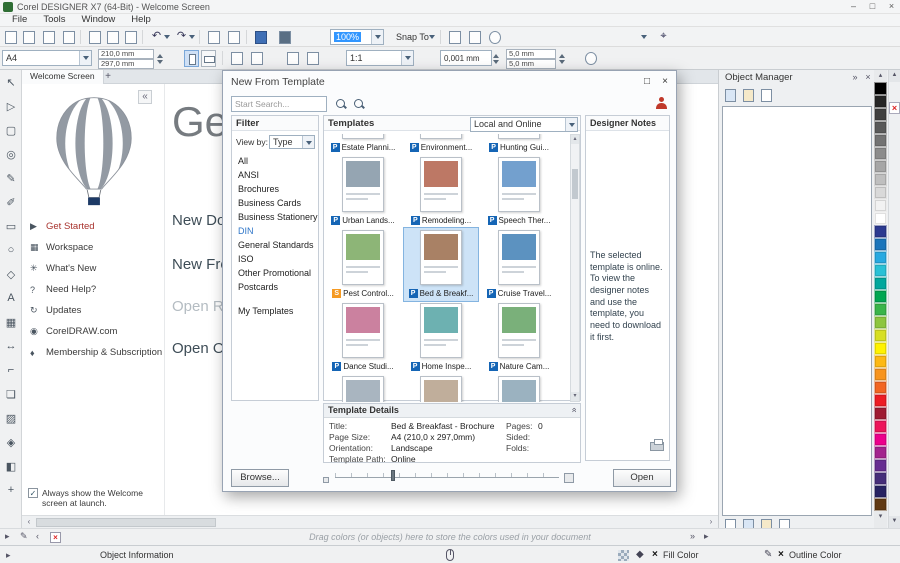  I want to click on tab-welcome-screen: Welcome Screen, so click(63, 77).